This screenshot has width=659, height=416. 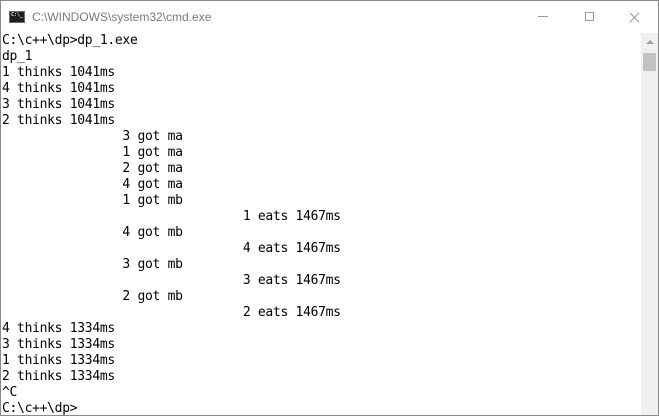 I want to click on maximize-icon, so click(x=589, y=16).